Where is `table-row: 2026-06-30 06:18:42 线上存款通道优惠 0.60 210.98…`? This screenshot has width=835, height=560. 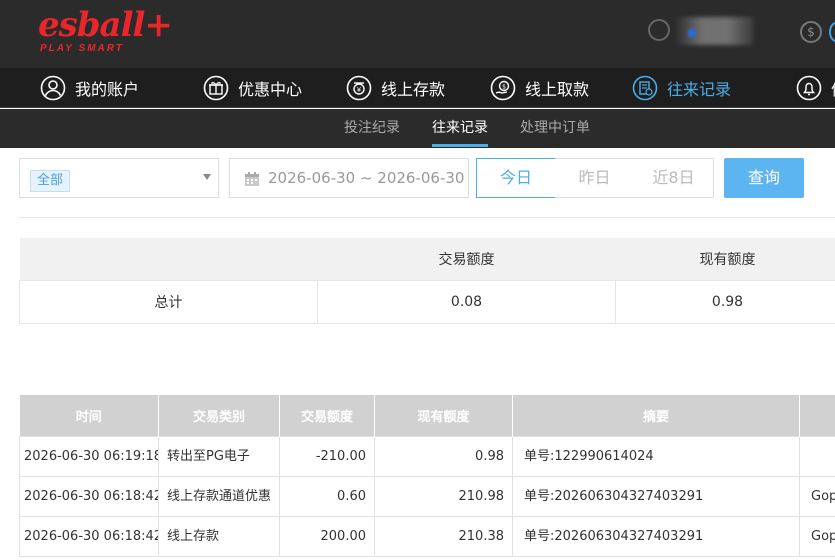
table-row: 2026-06-30 06:18:42 线上存款通道优惠 0.60 210.98… is located at coordinates (427, 496).